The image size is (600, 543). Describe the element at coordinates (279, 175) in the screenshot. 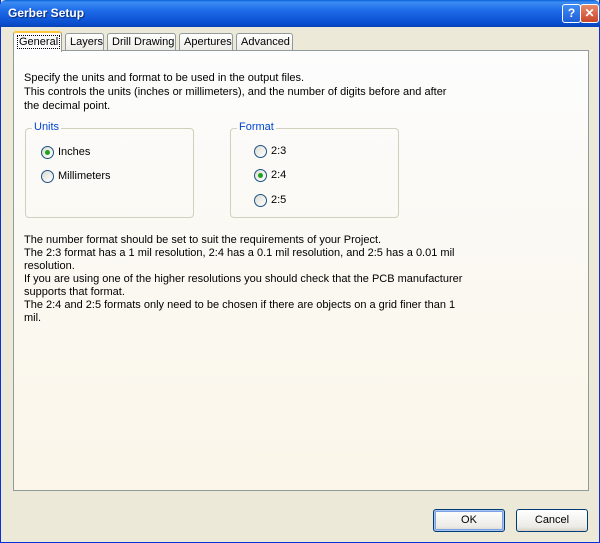

I see `format-2-4-label: 2:4` at that location.